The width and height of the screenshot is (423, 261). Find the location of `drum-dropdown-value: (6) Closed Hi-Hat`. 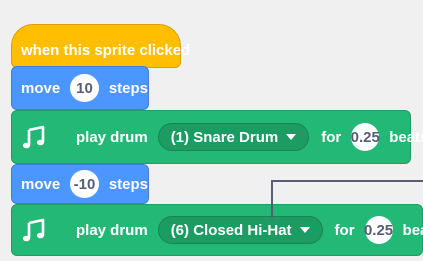

drum-dropdown-value: (6) Closed Hi-Hat is located at coordinates (231, 230).